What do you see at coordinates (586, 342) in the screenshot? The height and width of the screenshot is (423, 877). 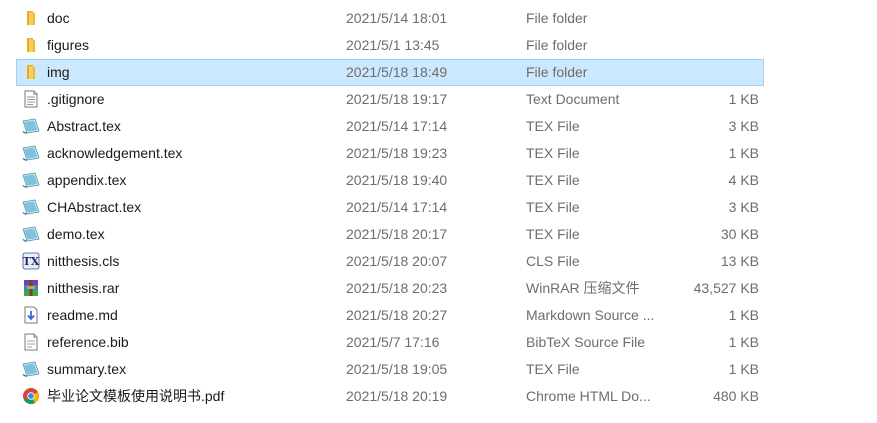 I see `file-type: BibTeX Source File` at bounding box center [586, 342].